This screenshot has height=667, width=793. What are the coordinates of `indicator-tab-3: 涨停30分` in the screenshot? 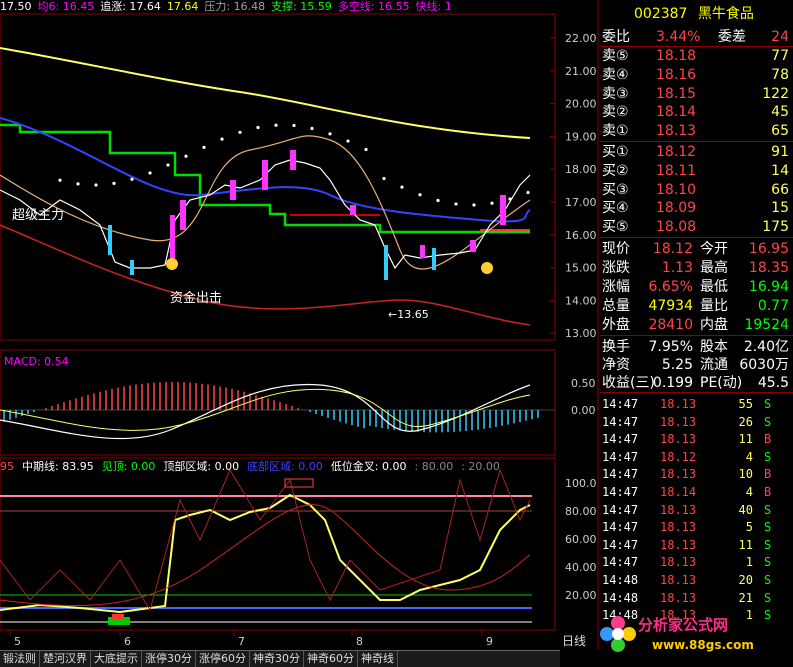 It's located at (169, 659).